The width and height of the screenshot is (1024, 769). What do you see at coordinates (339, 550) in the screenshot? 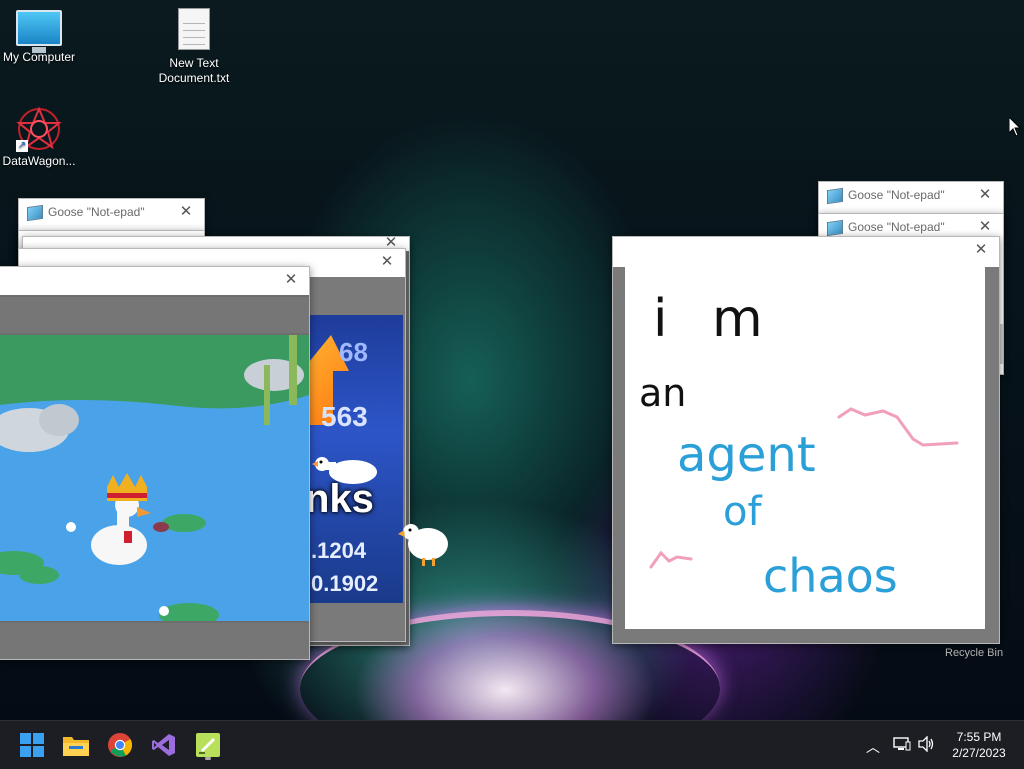
I see `stock-number: .1204` at bounding box center [339, 550].